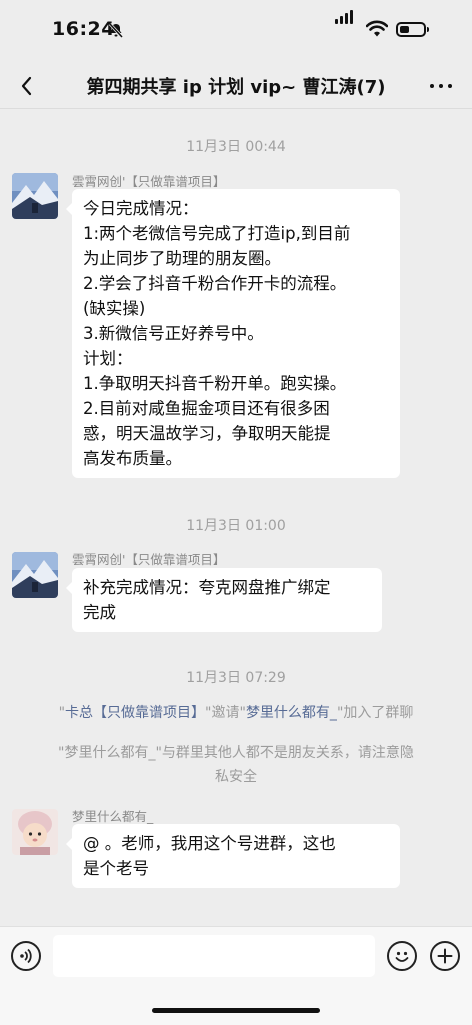 The height and width of the screenshot is (1025, 472). I want to click on message-bubble: @ 。老师，我用这个号进群，这也 是个老号, so click(233, 856).